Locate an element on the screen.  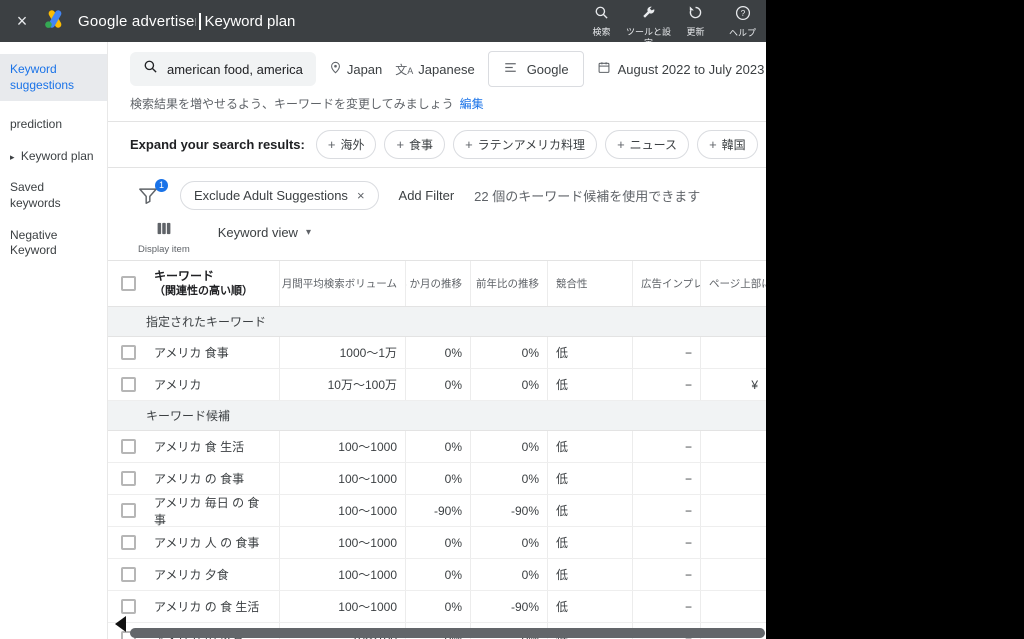
table-row: アメリカ 10万〜100万 0% 0% 低 − ¥ is located at coordinates (437, 385).